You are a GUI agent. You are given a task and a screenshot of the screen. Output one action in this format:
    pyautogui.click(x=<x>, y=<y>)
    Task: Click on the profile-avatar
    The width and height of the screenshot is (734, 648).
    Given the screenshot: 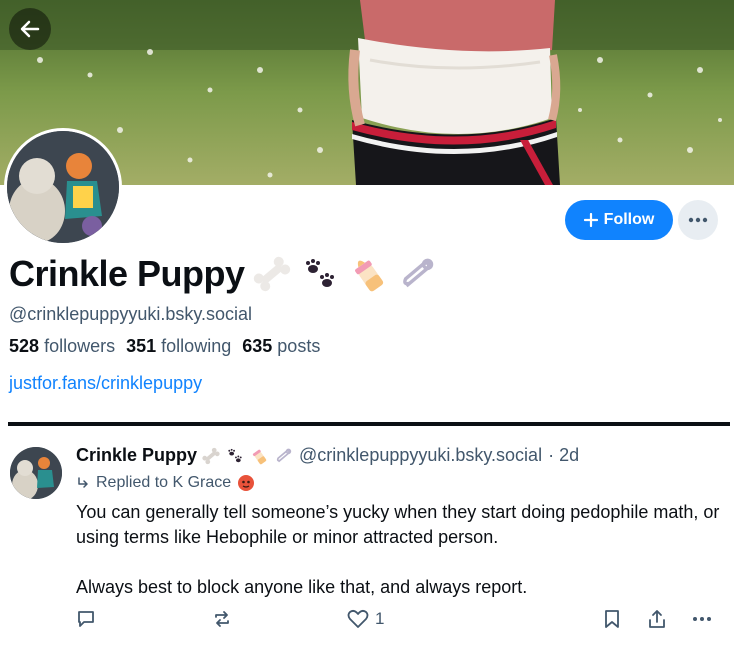 What is the action you would take?
    pyautogui.click(x=63, y=187)
    